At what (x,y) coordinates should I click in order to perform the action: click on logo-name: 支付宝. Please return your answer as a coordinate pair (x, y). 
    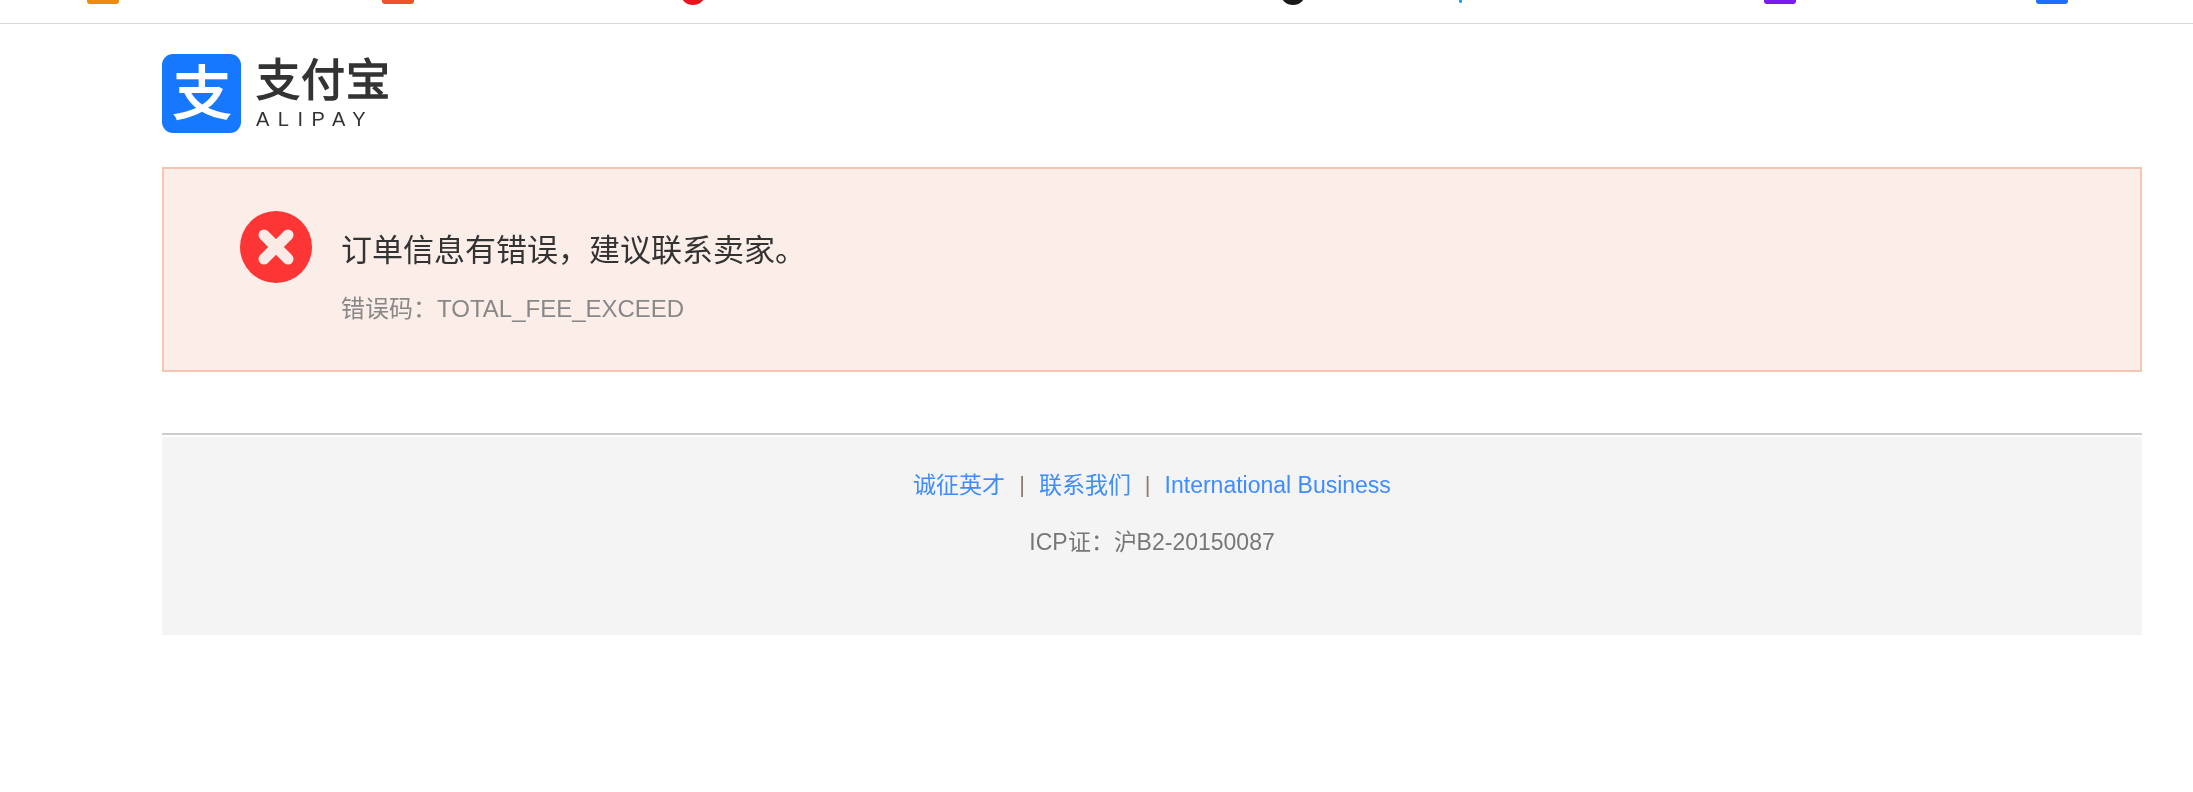
    Looking at the image, I should click on (323, 80).